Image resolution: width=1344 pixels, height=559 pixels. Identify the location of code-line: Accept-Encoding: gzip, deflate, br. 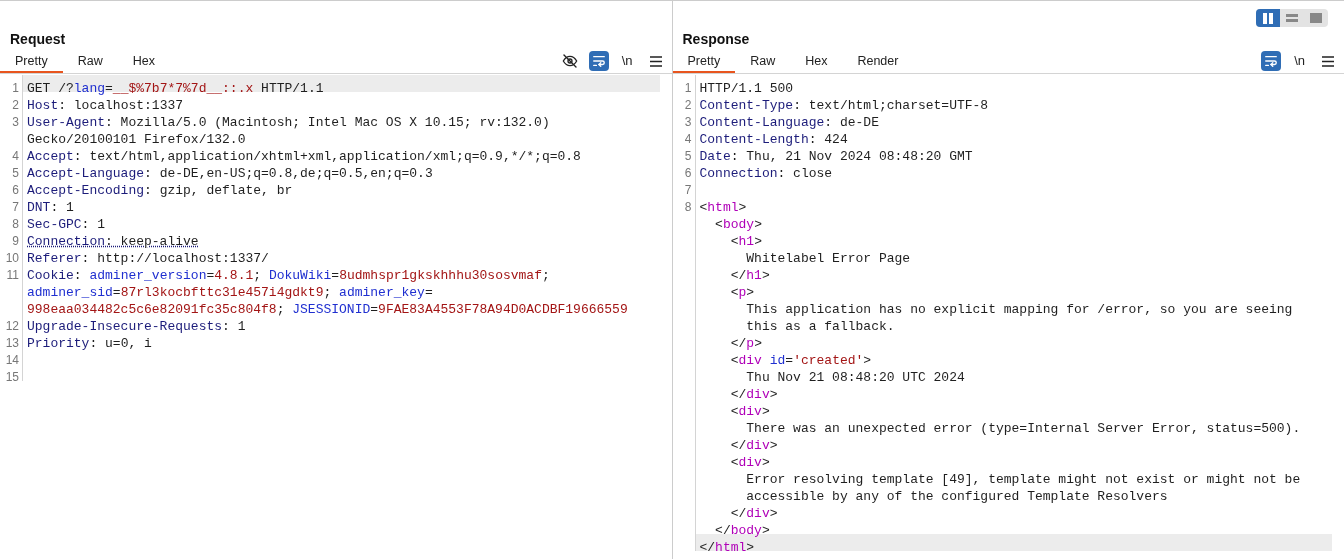
(160, 190).